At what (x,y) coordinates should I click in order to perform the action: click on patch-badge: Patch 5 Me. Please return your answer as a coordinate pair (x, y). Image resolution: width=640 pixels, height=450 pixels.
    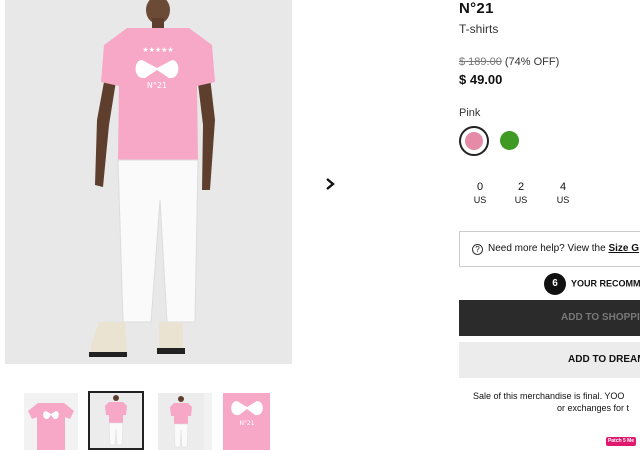
    Looking at the image, I should click on (621, 441).